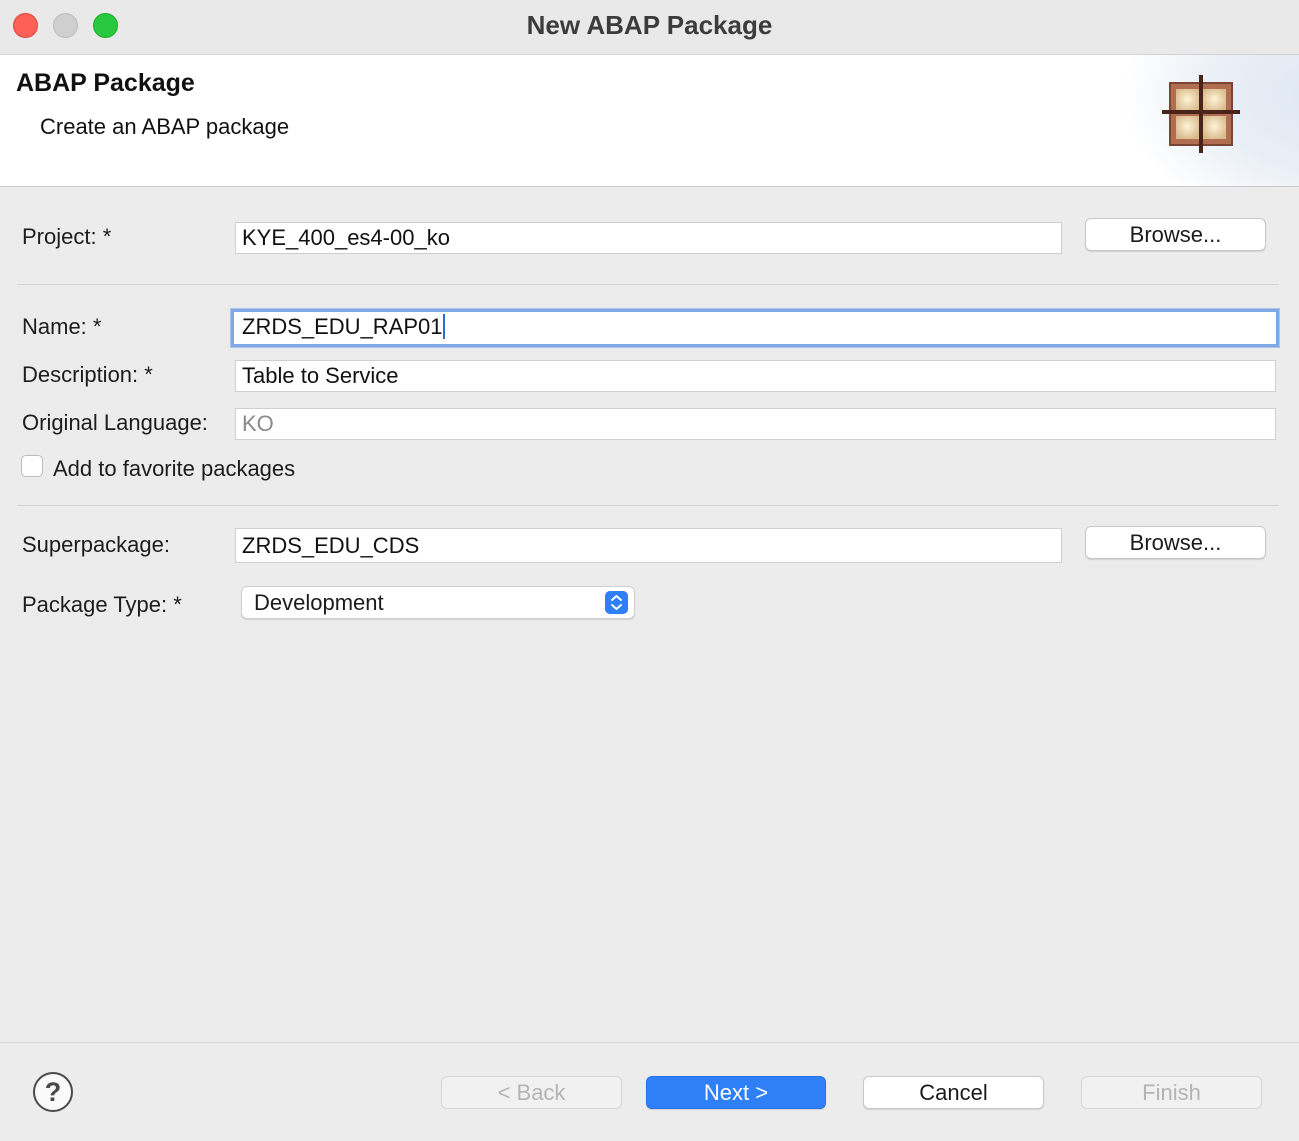 This screenshot has height=1141, width=1299. I want to click on package-type-select: Development, so click(438, 602).